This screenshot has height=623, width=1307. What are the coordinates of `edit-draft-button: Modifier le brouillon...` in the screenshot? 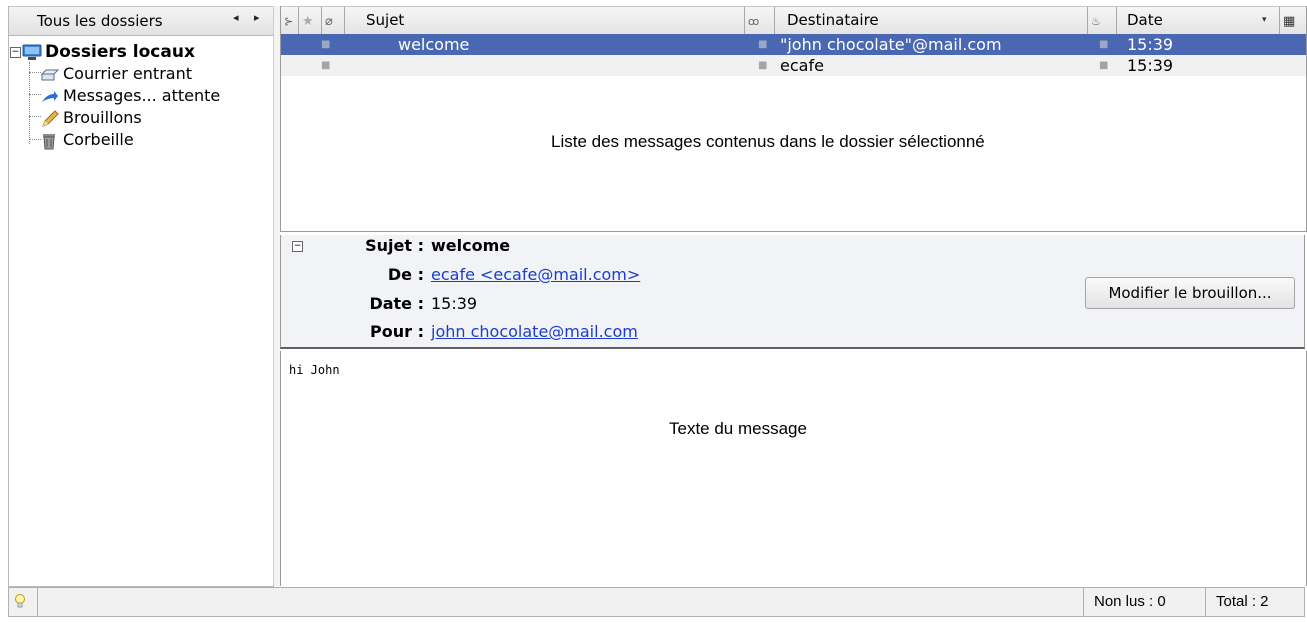 It's located at (1190, 293).